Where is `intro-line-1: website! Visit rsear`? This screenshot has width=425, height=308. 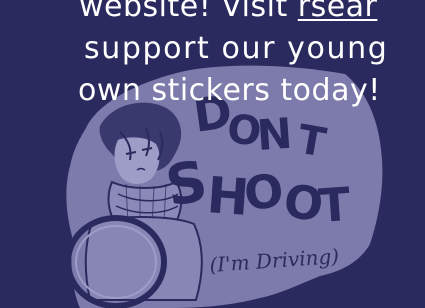
intro-line-1: website! Visit rsear is located at coordinates (228, 14).